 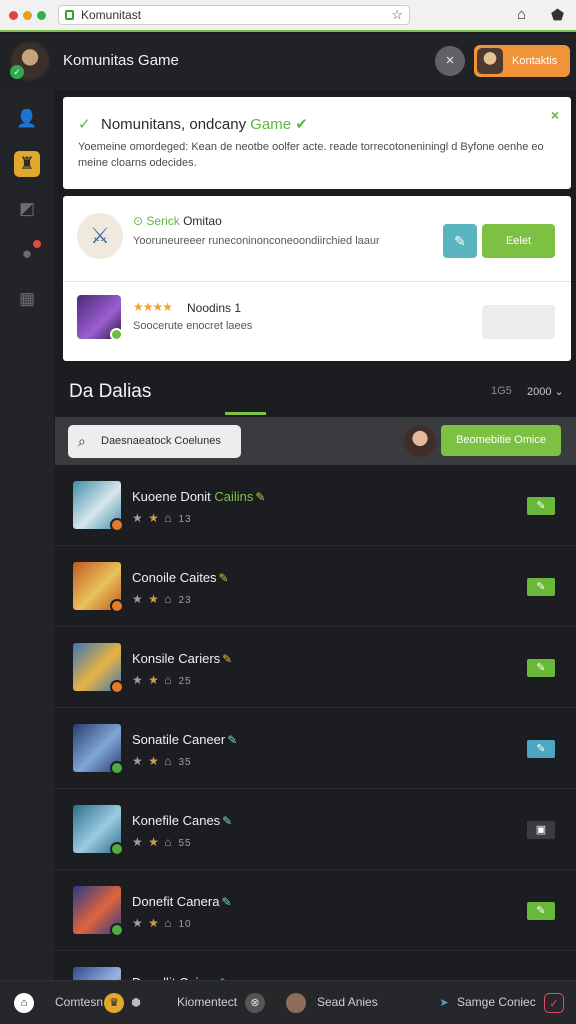 What do you see at coordinates (176, 820) in the screenshot?
I see `game-name-text: Konefile Canes` at bounding box center [176, 820].